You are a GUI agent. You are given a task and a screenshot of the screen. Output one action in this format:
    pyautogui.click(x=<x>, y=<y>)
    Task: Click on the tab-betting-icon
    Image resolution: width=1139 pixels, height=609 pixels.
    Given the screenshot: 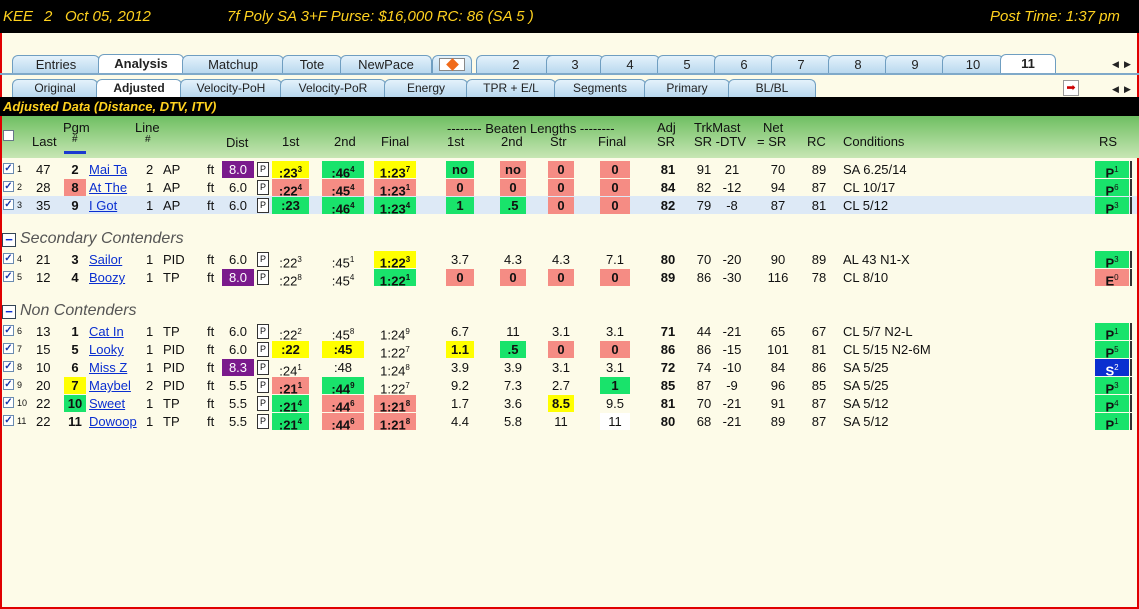 What is the action you would take?
    pyautogui.click(x=452, y=64)
    